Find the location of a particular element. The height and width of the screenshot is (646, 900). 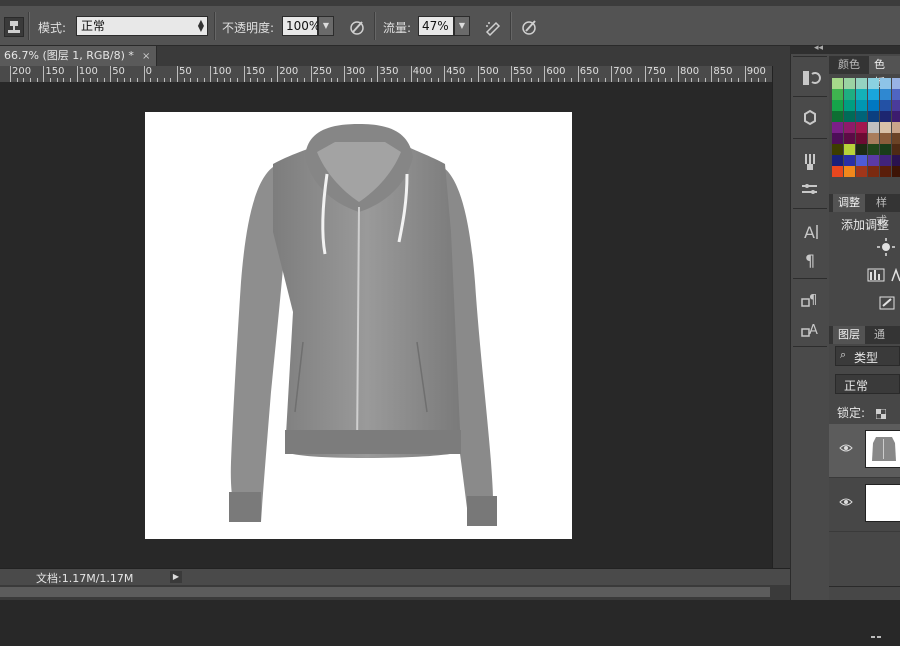

paragraph-styles-panel-icon: ¶ is located at coordinates (810, 300).